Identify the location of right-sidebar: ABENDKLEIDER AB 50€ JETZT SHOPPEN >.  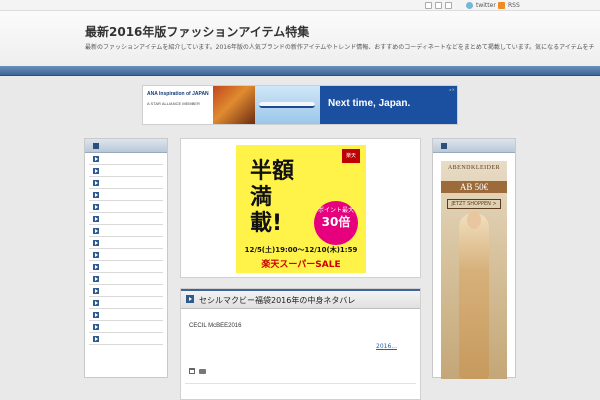
(474, 258).